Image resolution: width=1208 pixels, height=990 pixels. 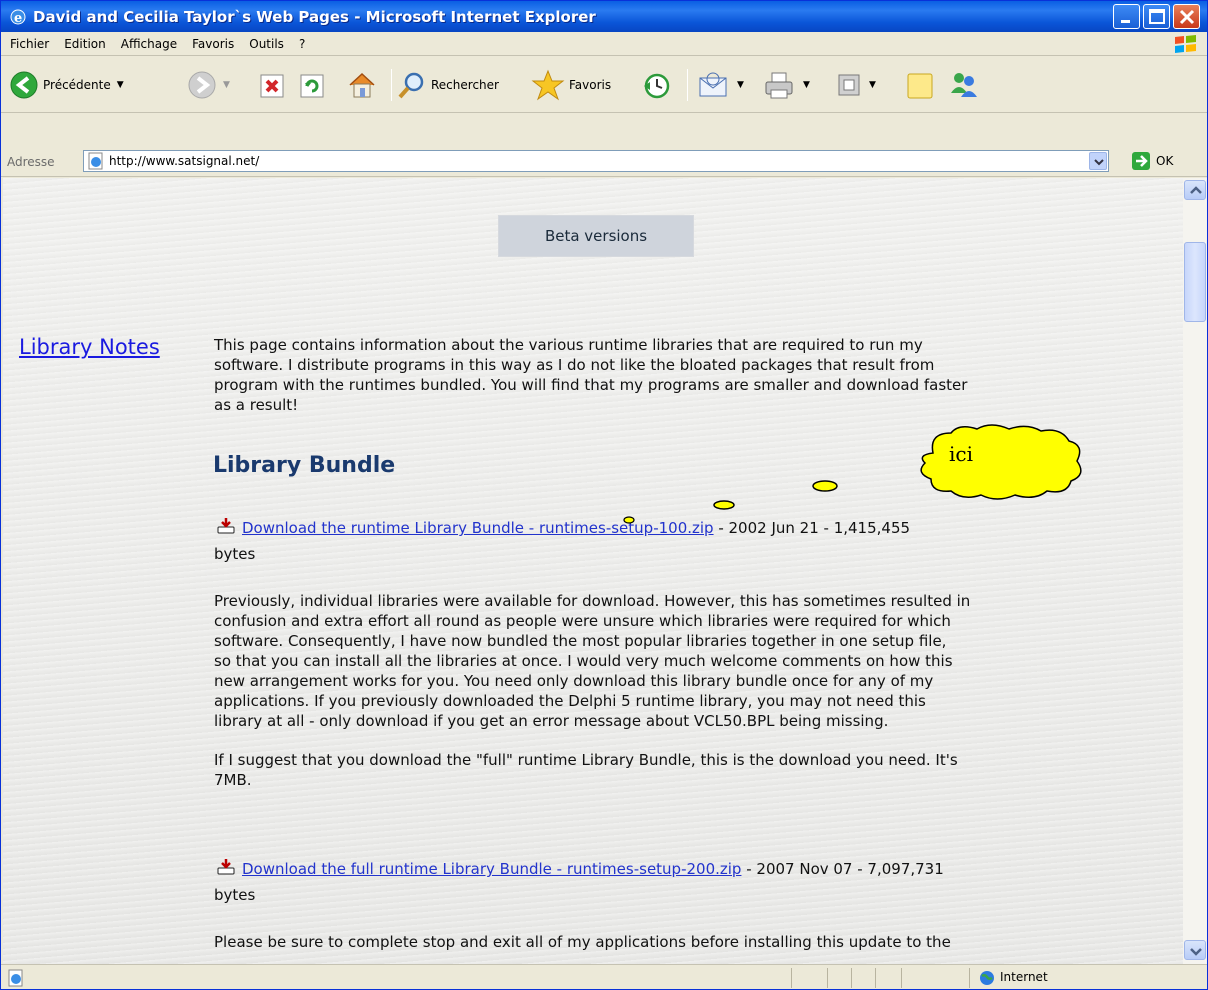 I want to click on address-dropdown-icon, so click(x=1098, y=161).